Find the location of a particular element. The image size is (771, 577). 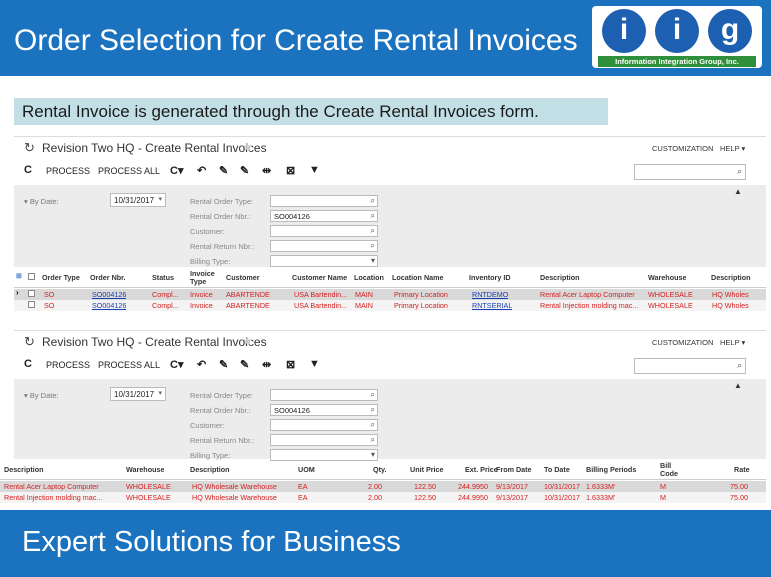

col-qty: Qty. is located at coordinates (379, 469).